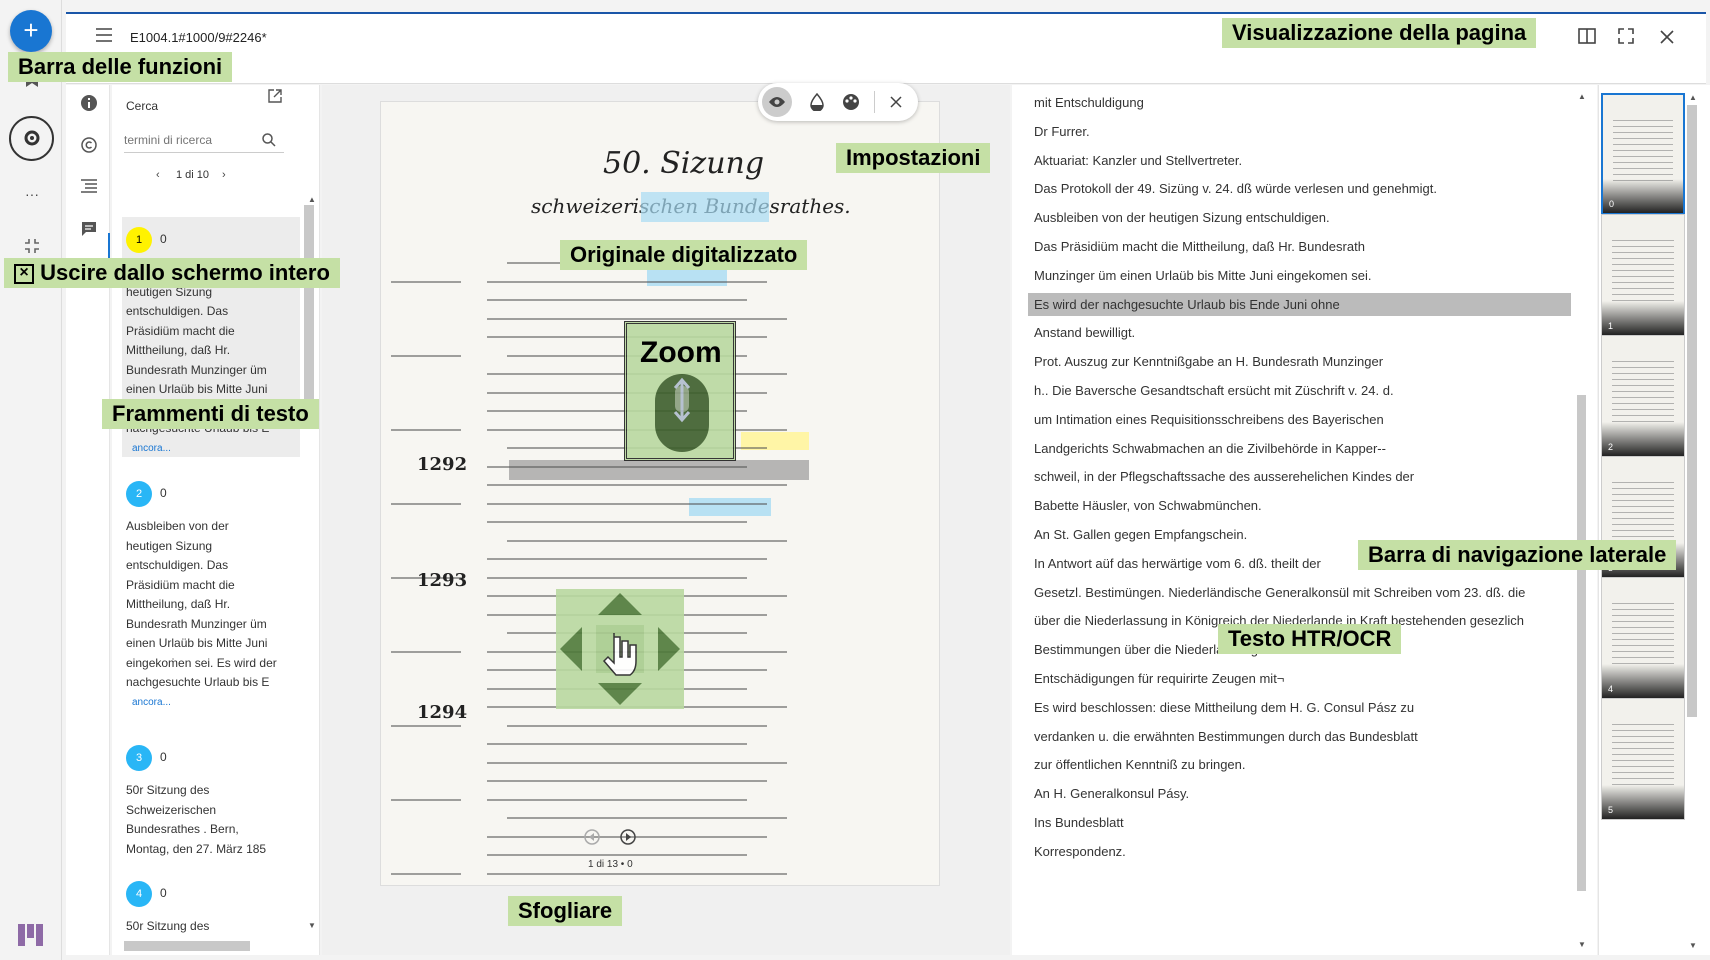  I want to click on transcription-line: Korrespondenz., so click(1080, 851).